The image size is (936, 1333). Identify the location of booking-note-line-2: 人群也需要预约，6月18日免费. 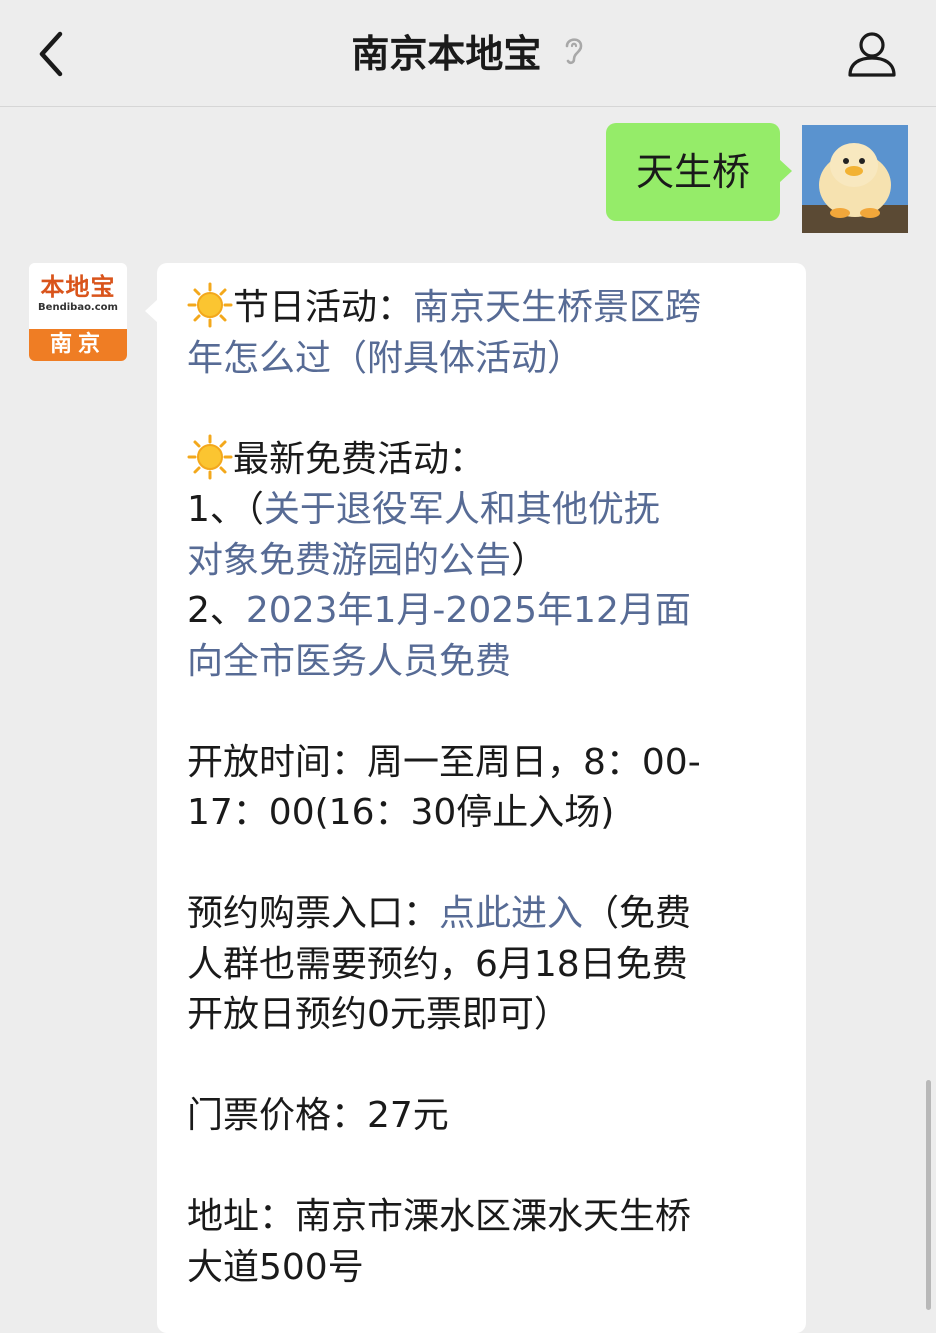
(437, 964).